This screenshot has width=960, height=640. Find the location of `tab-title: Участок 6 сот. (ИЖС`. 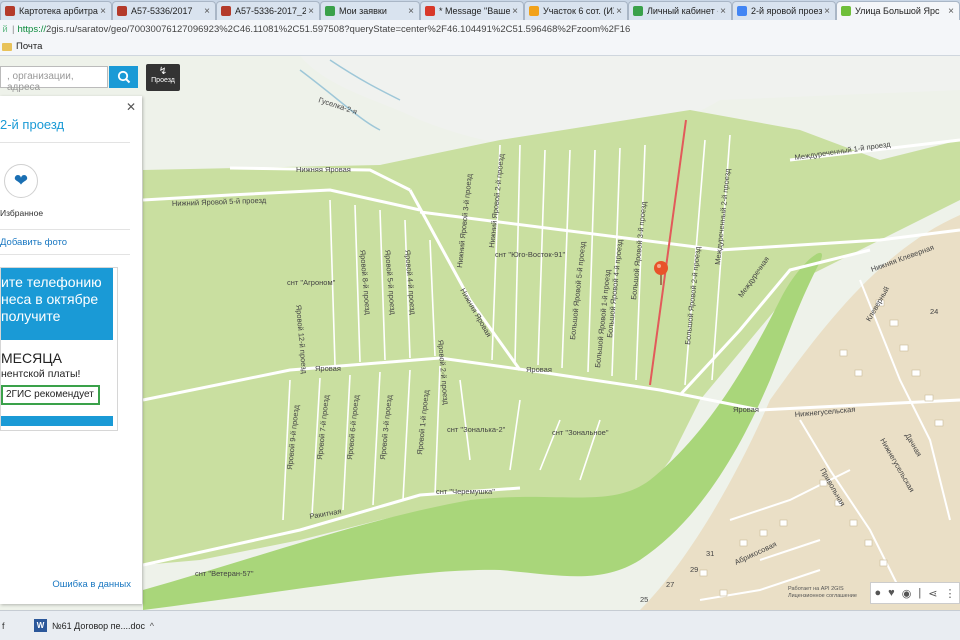

tab-title: Участок 6 сот. (ИЖС is located at coordinates (578, 11).